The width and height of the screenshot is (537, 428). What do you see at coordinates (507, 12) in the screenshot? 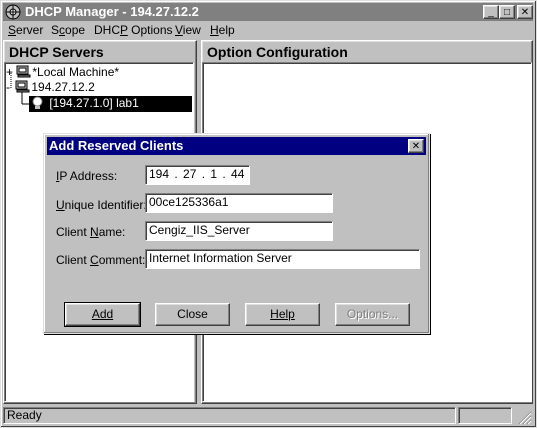
I see `maximize-button: □` at bounding box center [507, 12].